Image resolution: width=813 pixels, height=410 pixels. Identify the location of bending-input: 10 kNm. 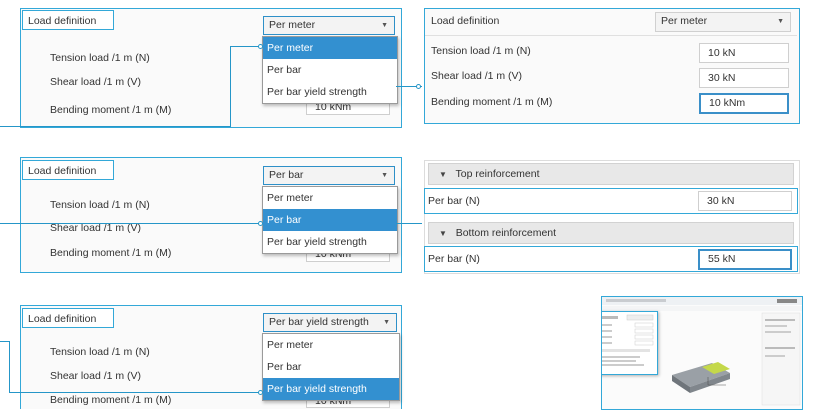
(744, 103).